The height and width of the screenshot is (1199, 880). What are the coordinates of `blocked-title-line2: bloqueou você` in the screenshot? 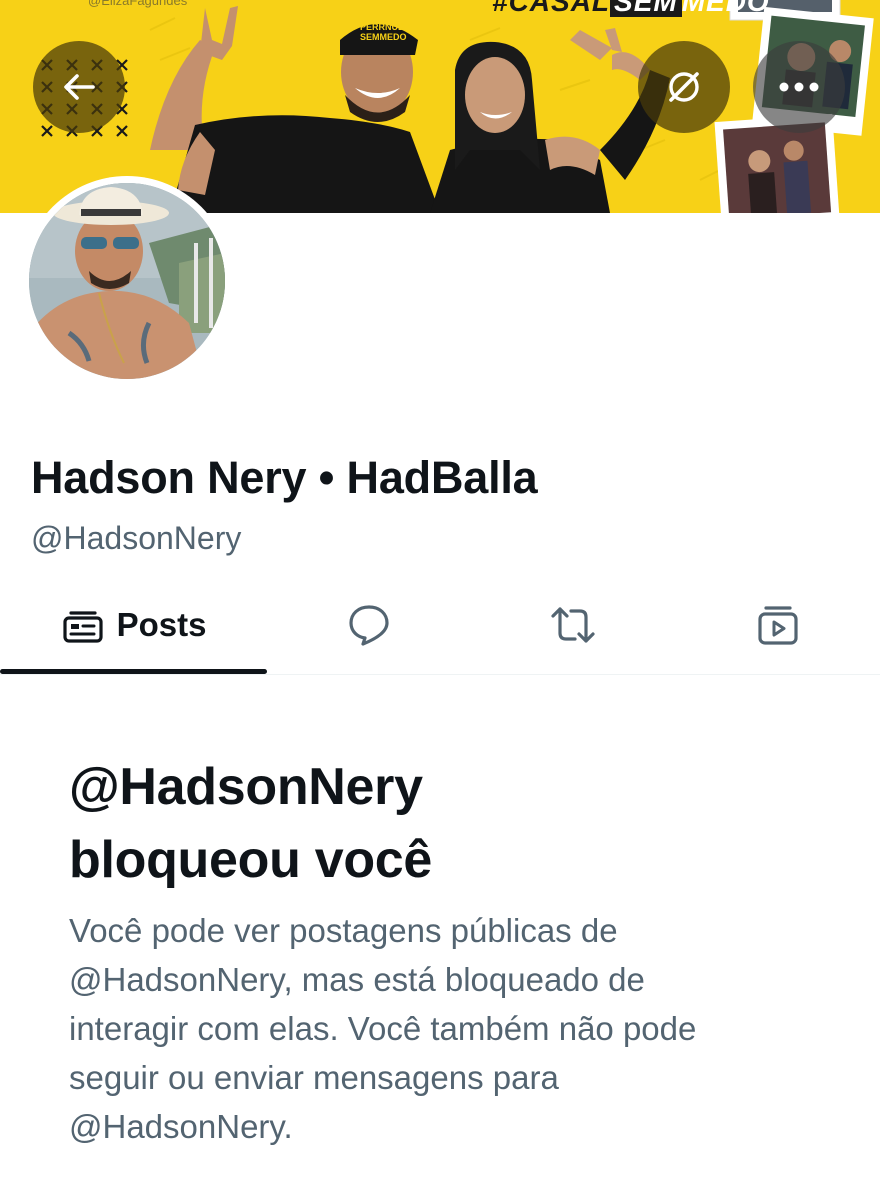 It's located at (251, 860).